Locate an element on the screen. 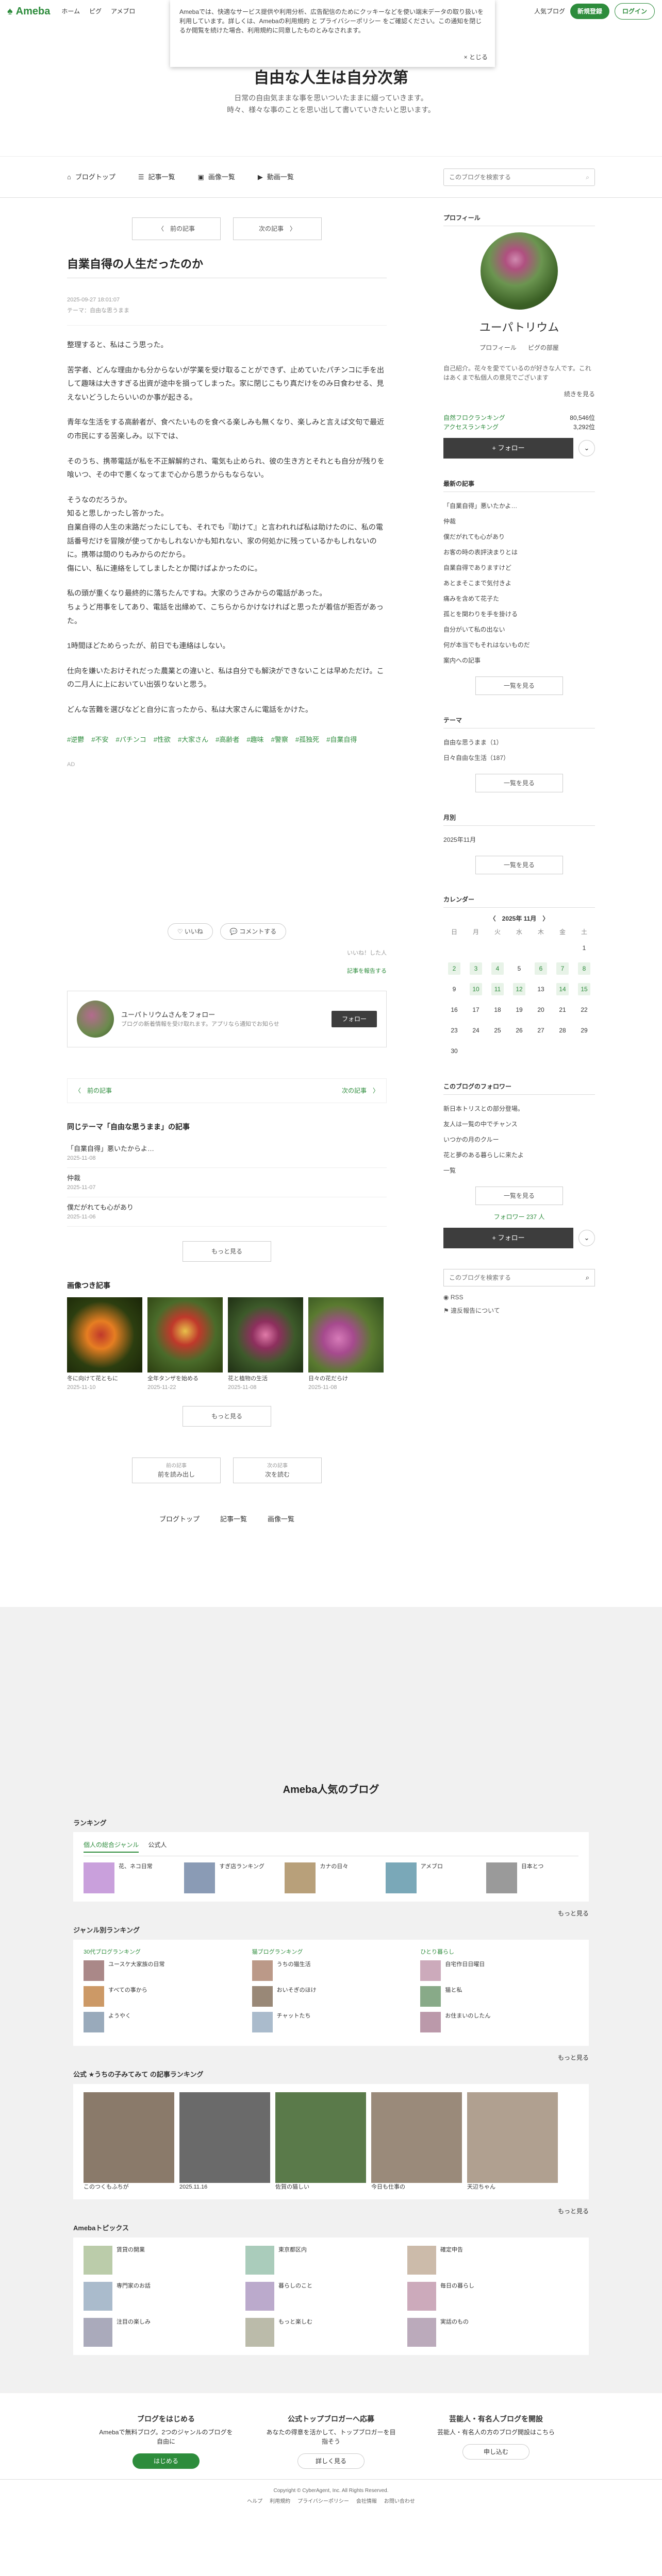 Image resolution: width=662 pixels, height=2576 pixels. top-blogger-button: 詳しく見る is located at coordinates (331, 2461).